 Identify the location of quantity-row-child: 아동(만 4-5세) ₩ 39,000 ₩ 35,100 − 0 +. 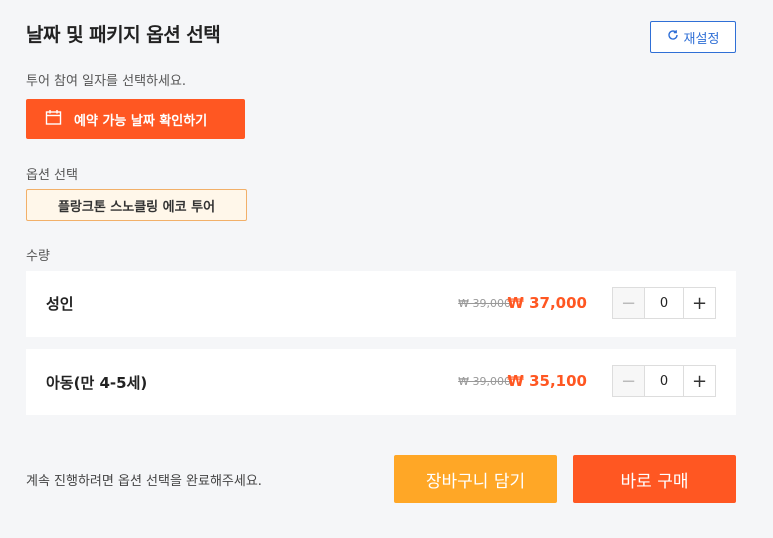
(381, 382).